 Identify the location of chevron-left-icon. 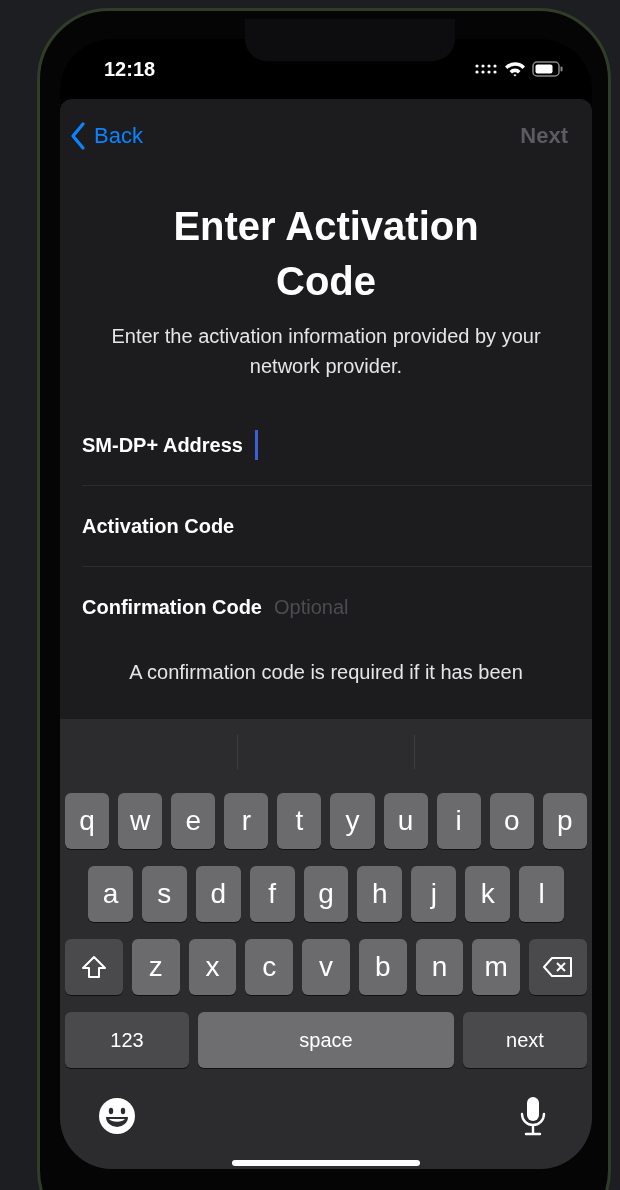
(78, 136).